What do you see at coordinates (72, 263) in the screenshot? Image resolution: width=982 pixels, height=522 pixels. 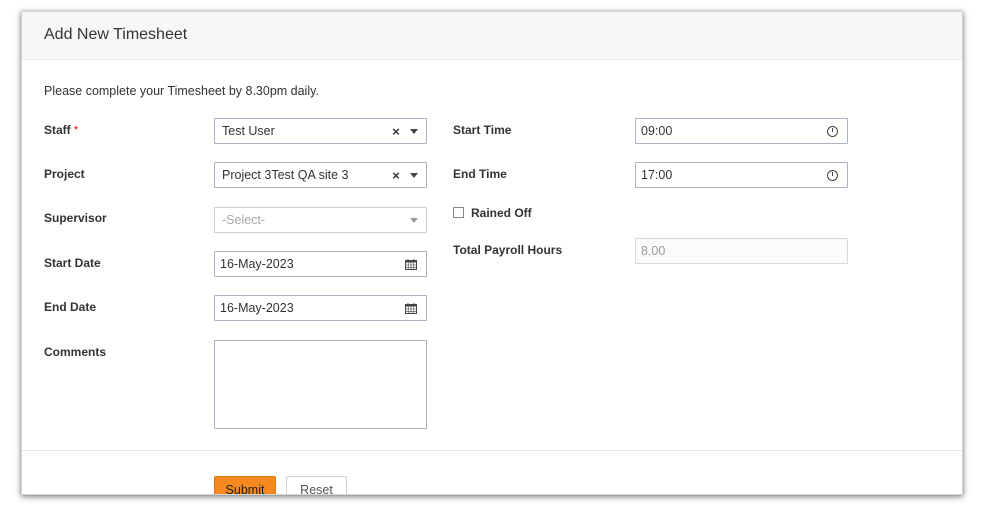 I see `start-date-label: Start Date` at bounding box center [72, 263].